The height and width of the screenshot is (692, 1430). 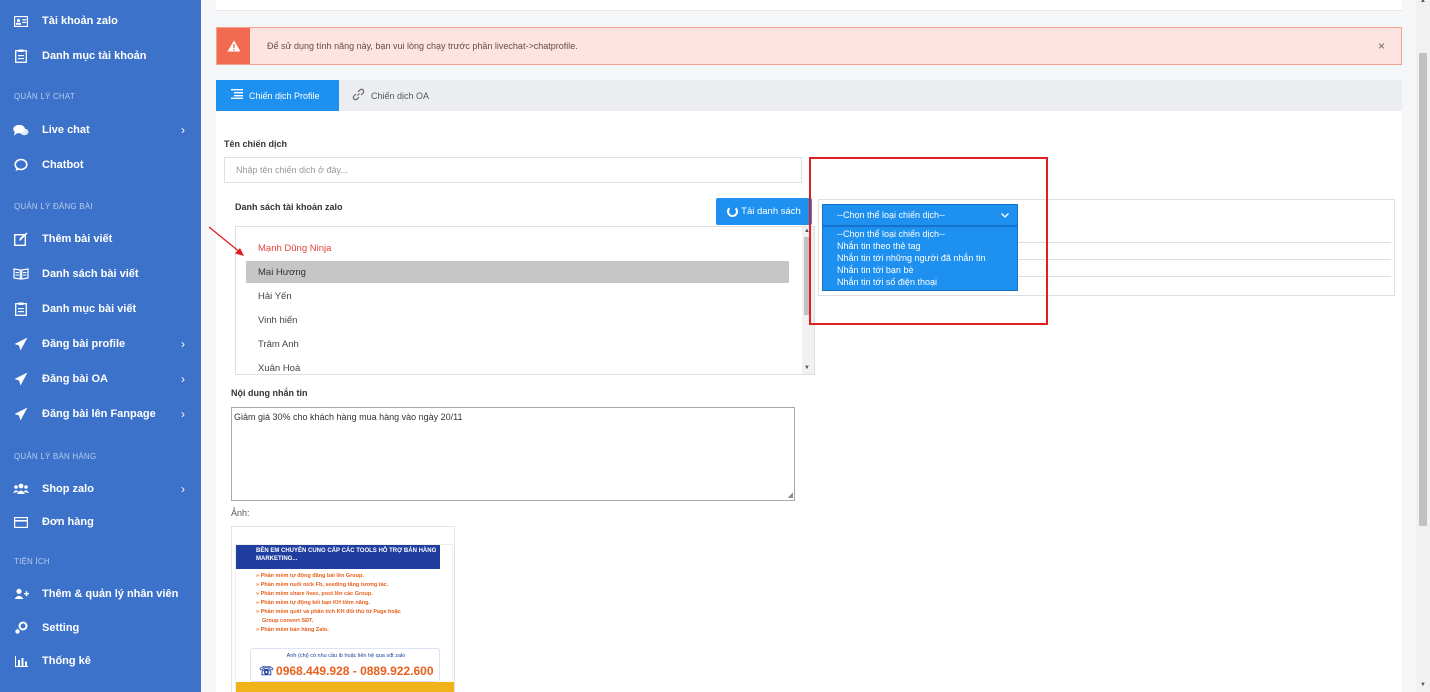 What do you see at coordinates (68, 522) in the screenshot?
I see `sidebar-item-label: Đơn hàng` at bounding box center [68, 522].